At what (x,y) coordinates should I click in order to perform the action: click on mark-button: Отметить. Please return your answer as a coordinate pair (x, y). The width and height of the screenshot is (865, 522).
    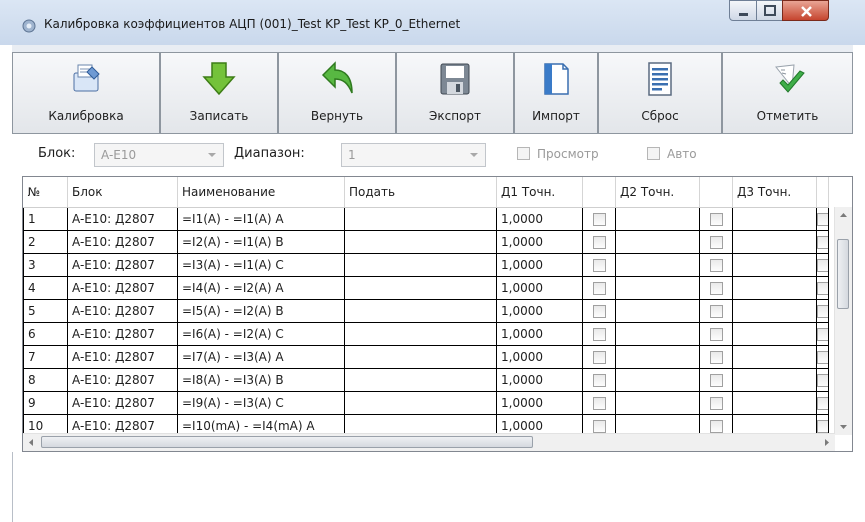
    Looking at the image, I should click on (787, 93).